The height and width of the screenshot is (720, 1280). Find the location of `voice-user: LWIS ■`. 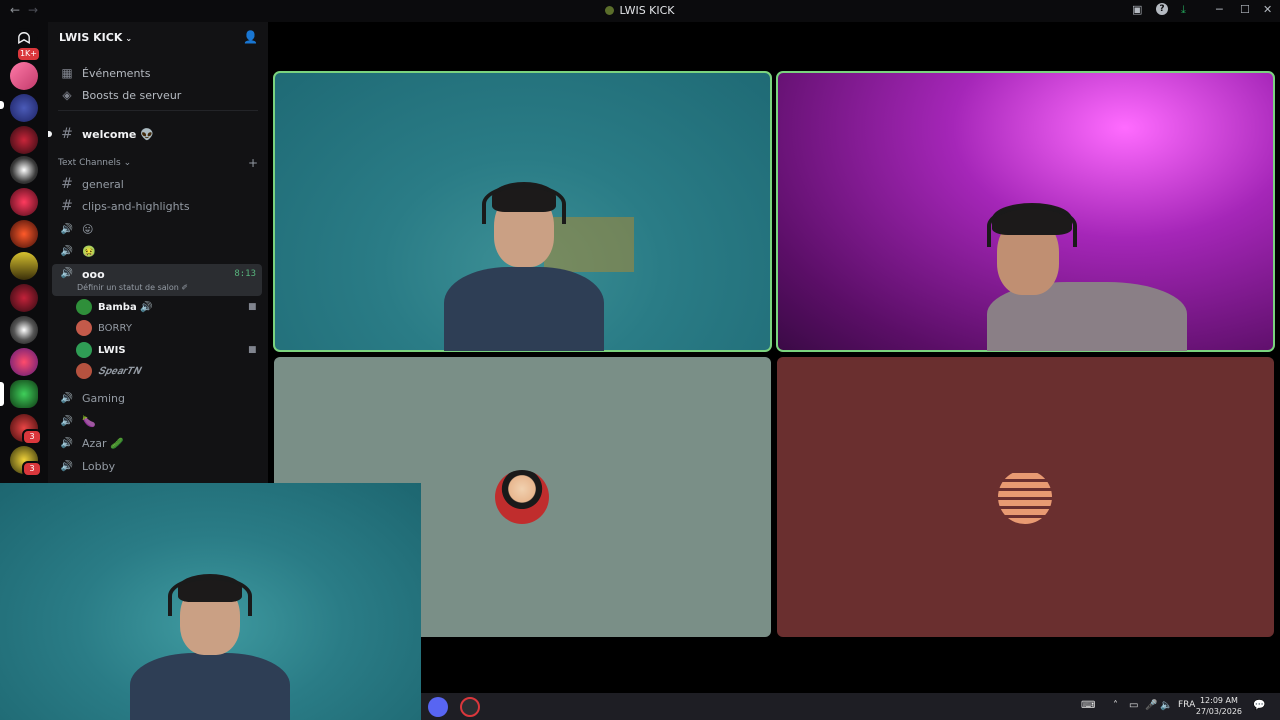

voice-user: LWIS ■ is located at coordinates (166, 350).